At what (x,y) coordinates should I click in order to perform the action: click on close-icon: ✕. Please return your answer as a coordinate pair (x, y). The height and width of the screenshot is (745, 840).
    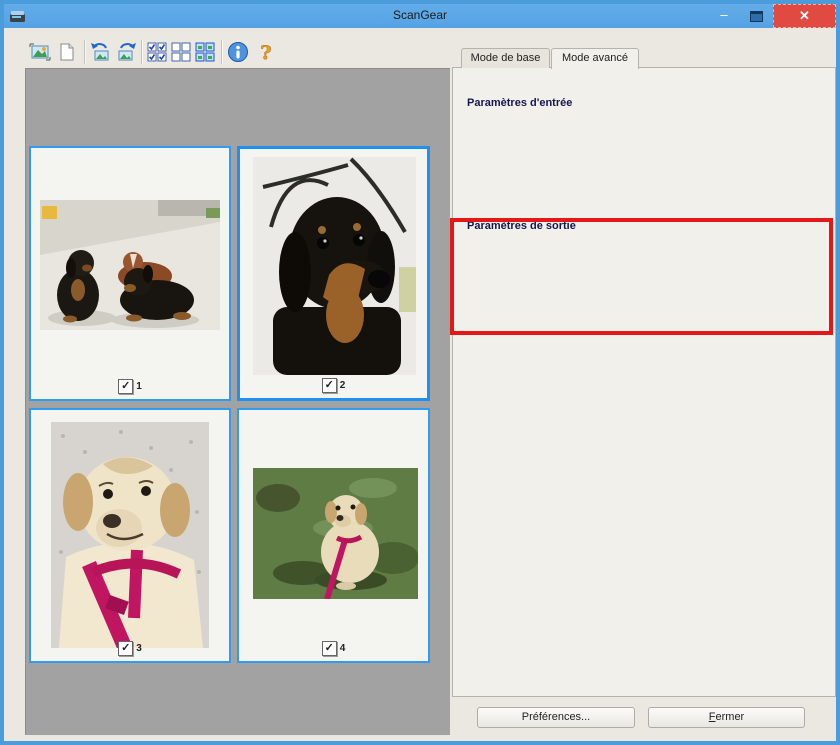
    Looking at the image, I should click on (804, 15).